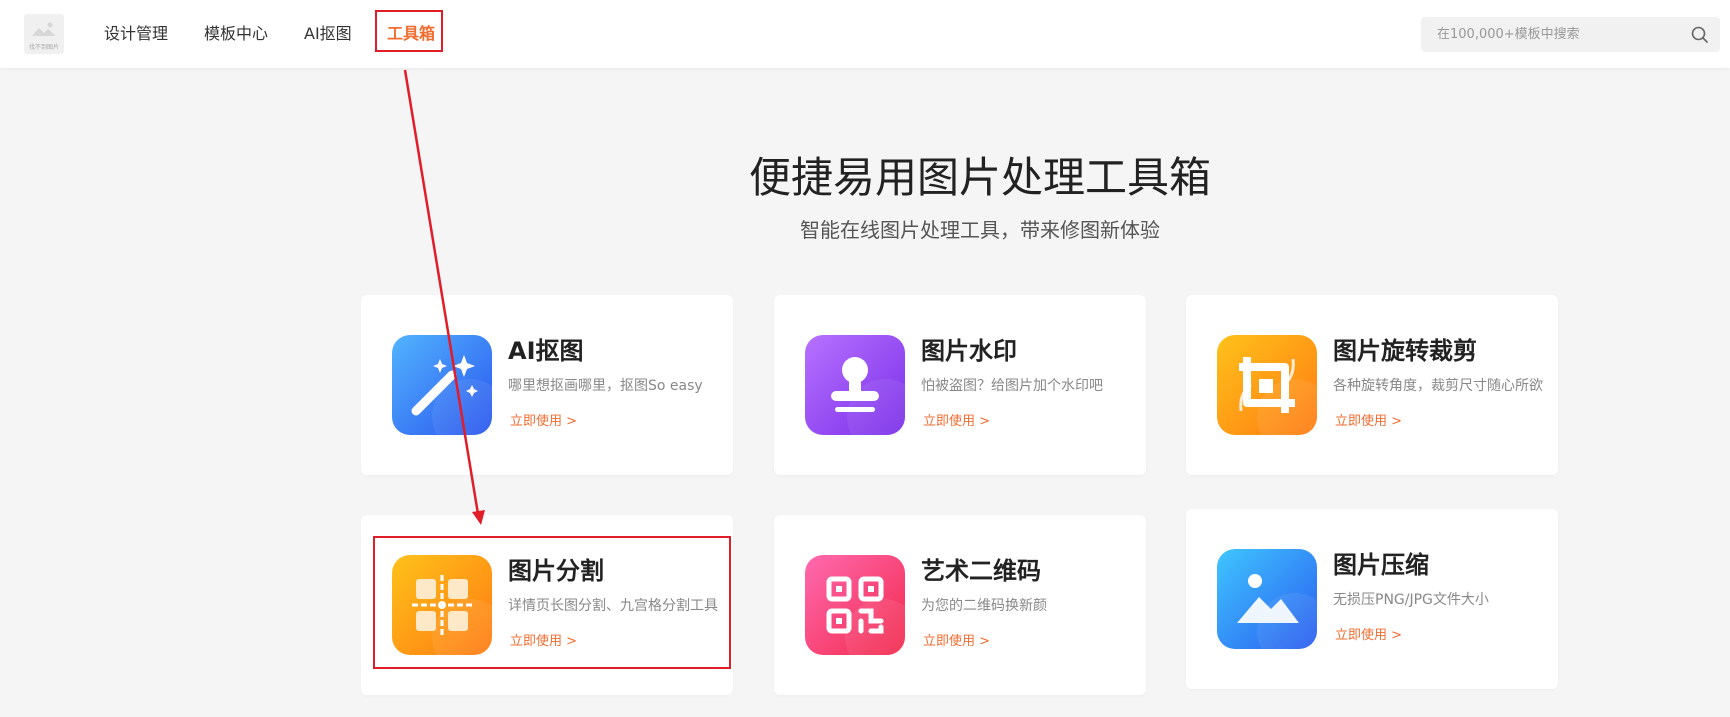 This screenshot has width=1730, height=717. I want to click on nav-design-management: 设计管理, so click(136, 34).